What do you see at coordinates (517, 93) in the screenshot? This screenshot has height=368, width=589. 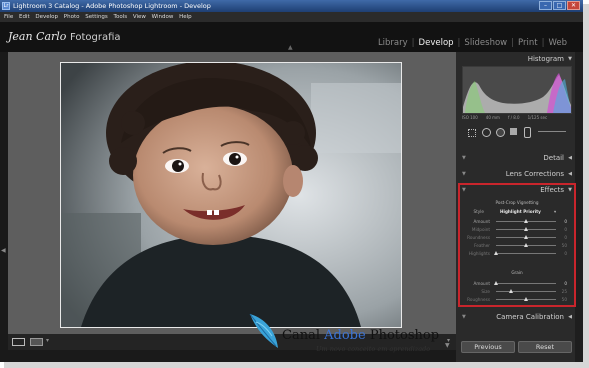 I see `histogram-curve-image` at bounding box center [517, 93].